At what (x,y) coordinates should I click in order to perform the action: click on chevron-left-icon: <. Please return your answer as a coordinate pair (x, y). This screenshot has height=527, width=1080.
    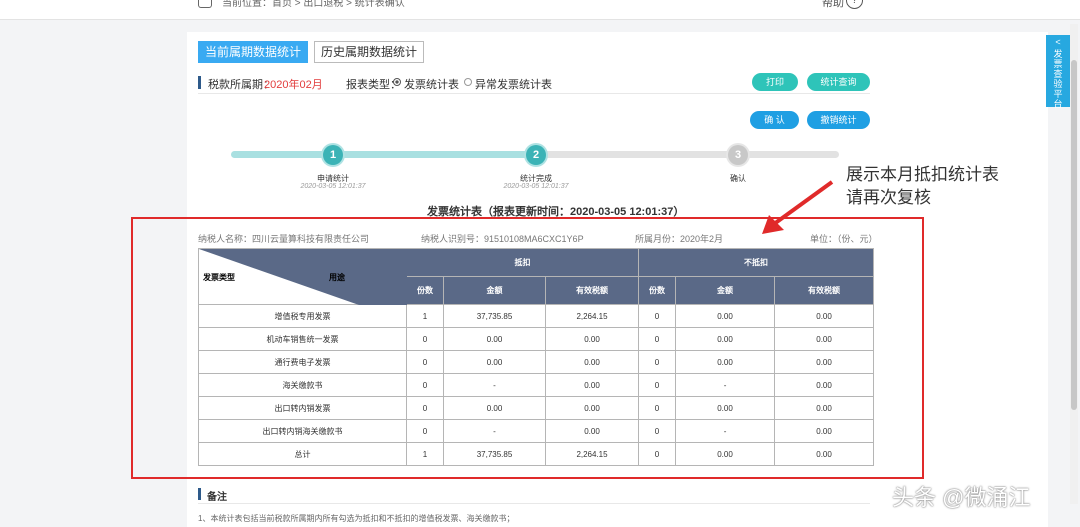
    Looking at the image, I should click on (1058, 42).